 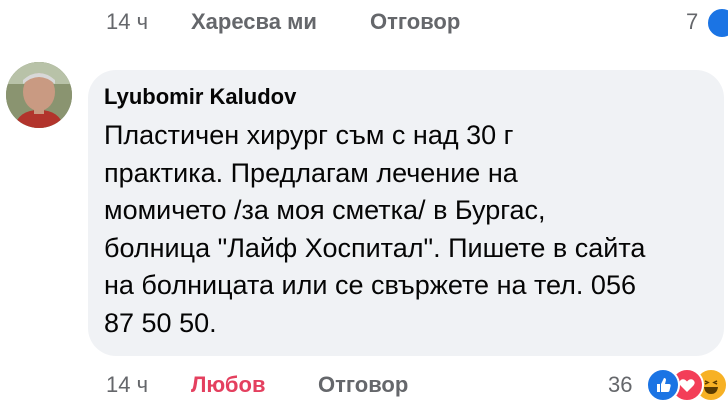 What do you see at coordinates (311, 172) in the screenshot?
I see `comment-text-line: практика. Предлагам лечение на` at bounding box center [311, 172].